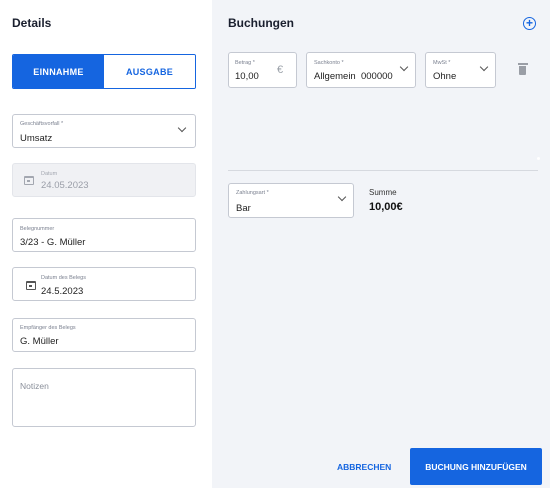 The width and height of the screenshot is (550, 488). What do you see at coordinates (62, 291) in the screenshot?
I see `receipt-date-value: 24.5.2023` at bounding box center [62, 291].